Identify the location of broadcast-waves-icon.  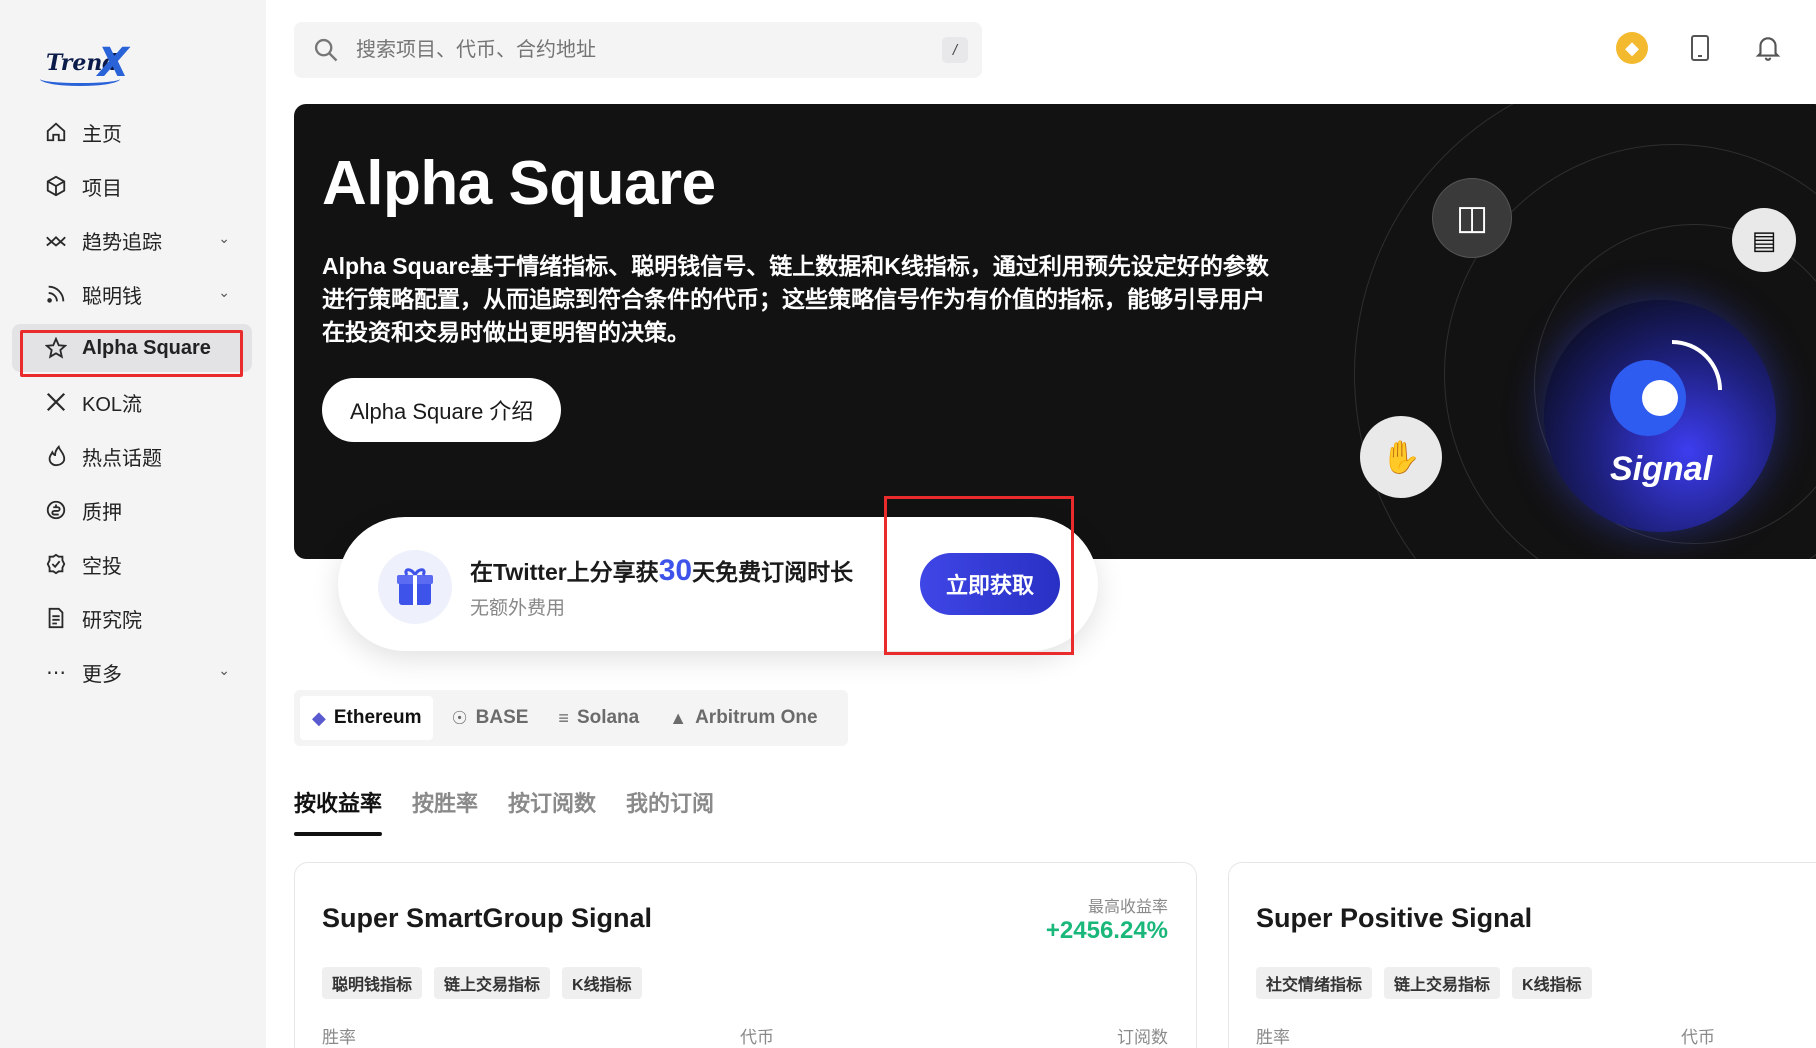
(1697, 365).